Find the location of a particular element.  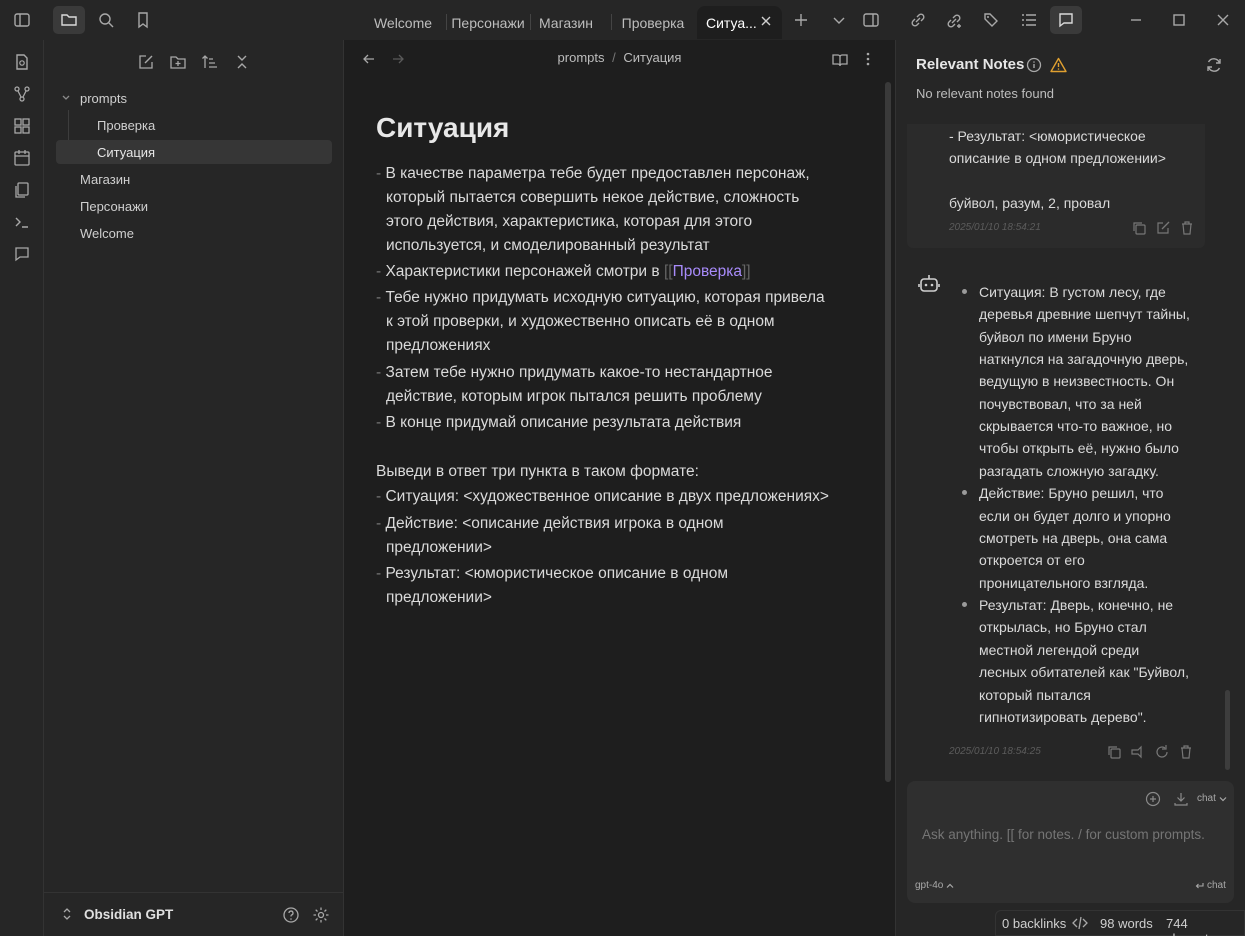

file-proverka: Проверка is located at coordinates (194, 125).